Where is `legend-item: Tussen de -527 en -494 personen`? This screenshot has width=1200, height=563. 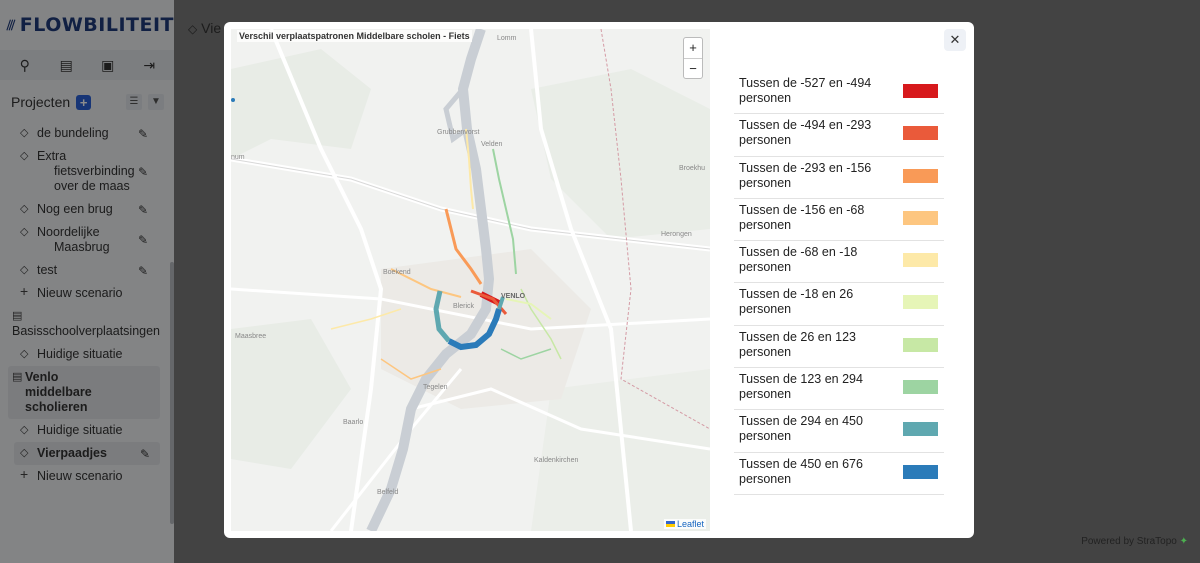
legend-item: Tussen de -527 en -494 personen is located at coordinates (839, 93).